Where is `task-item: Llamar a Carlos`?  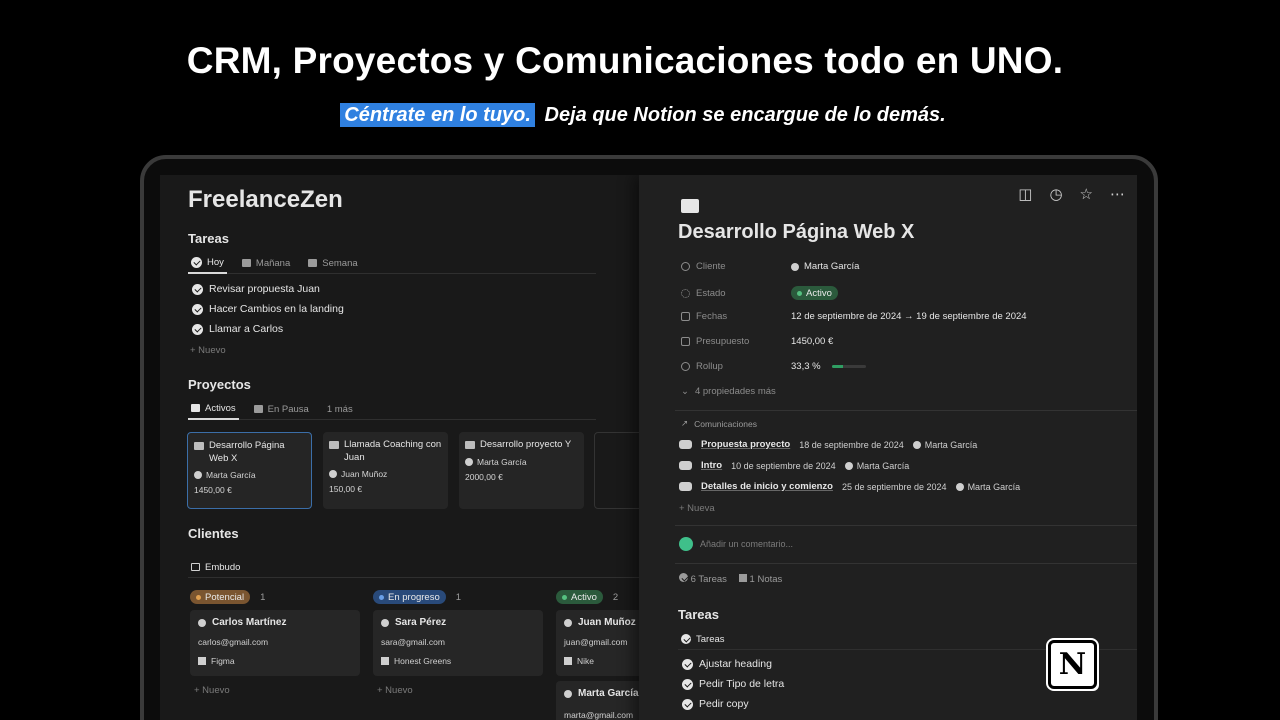 task-item: Llamar a Carlos is located at coordinates (237, 329).